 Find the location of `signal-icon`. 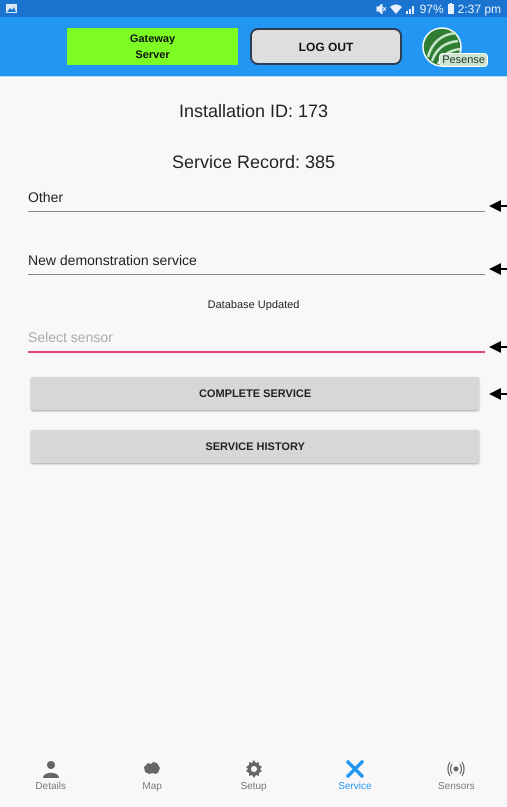

signal-icon is located at coordinates (411, 9).